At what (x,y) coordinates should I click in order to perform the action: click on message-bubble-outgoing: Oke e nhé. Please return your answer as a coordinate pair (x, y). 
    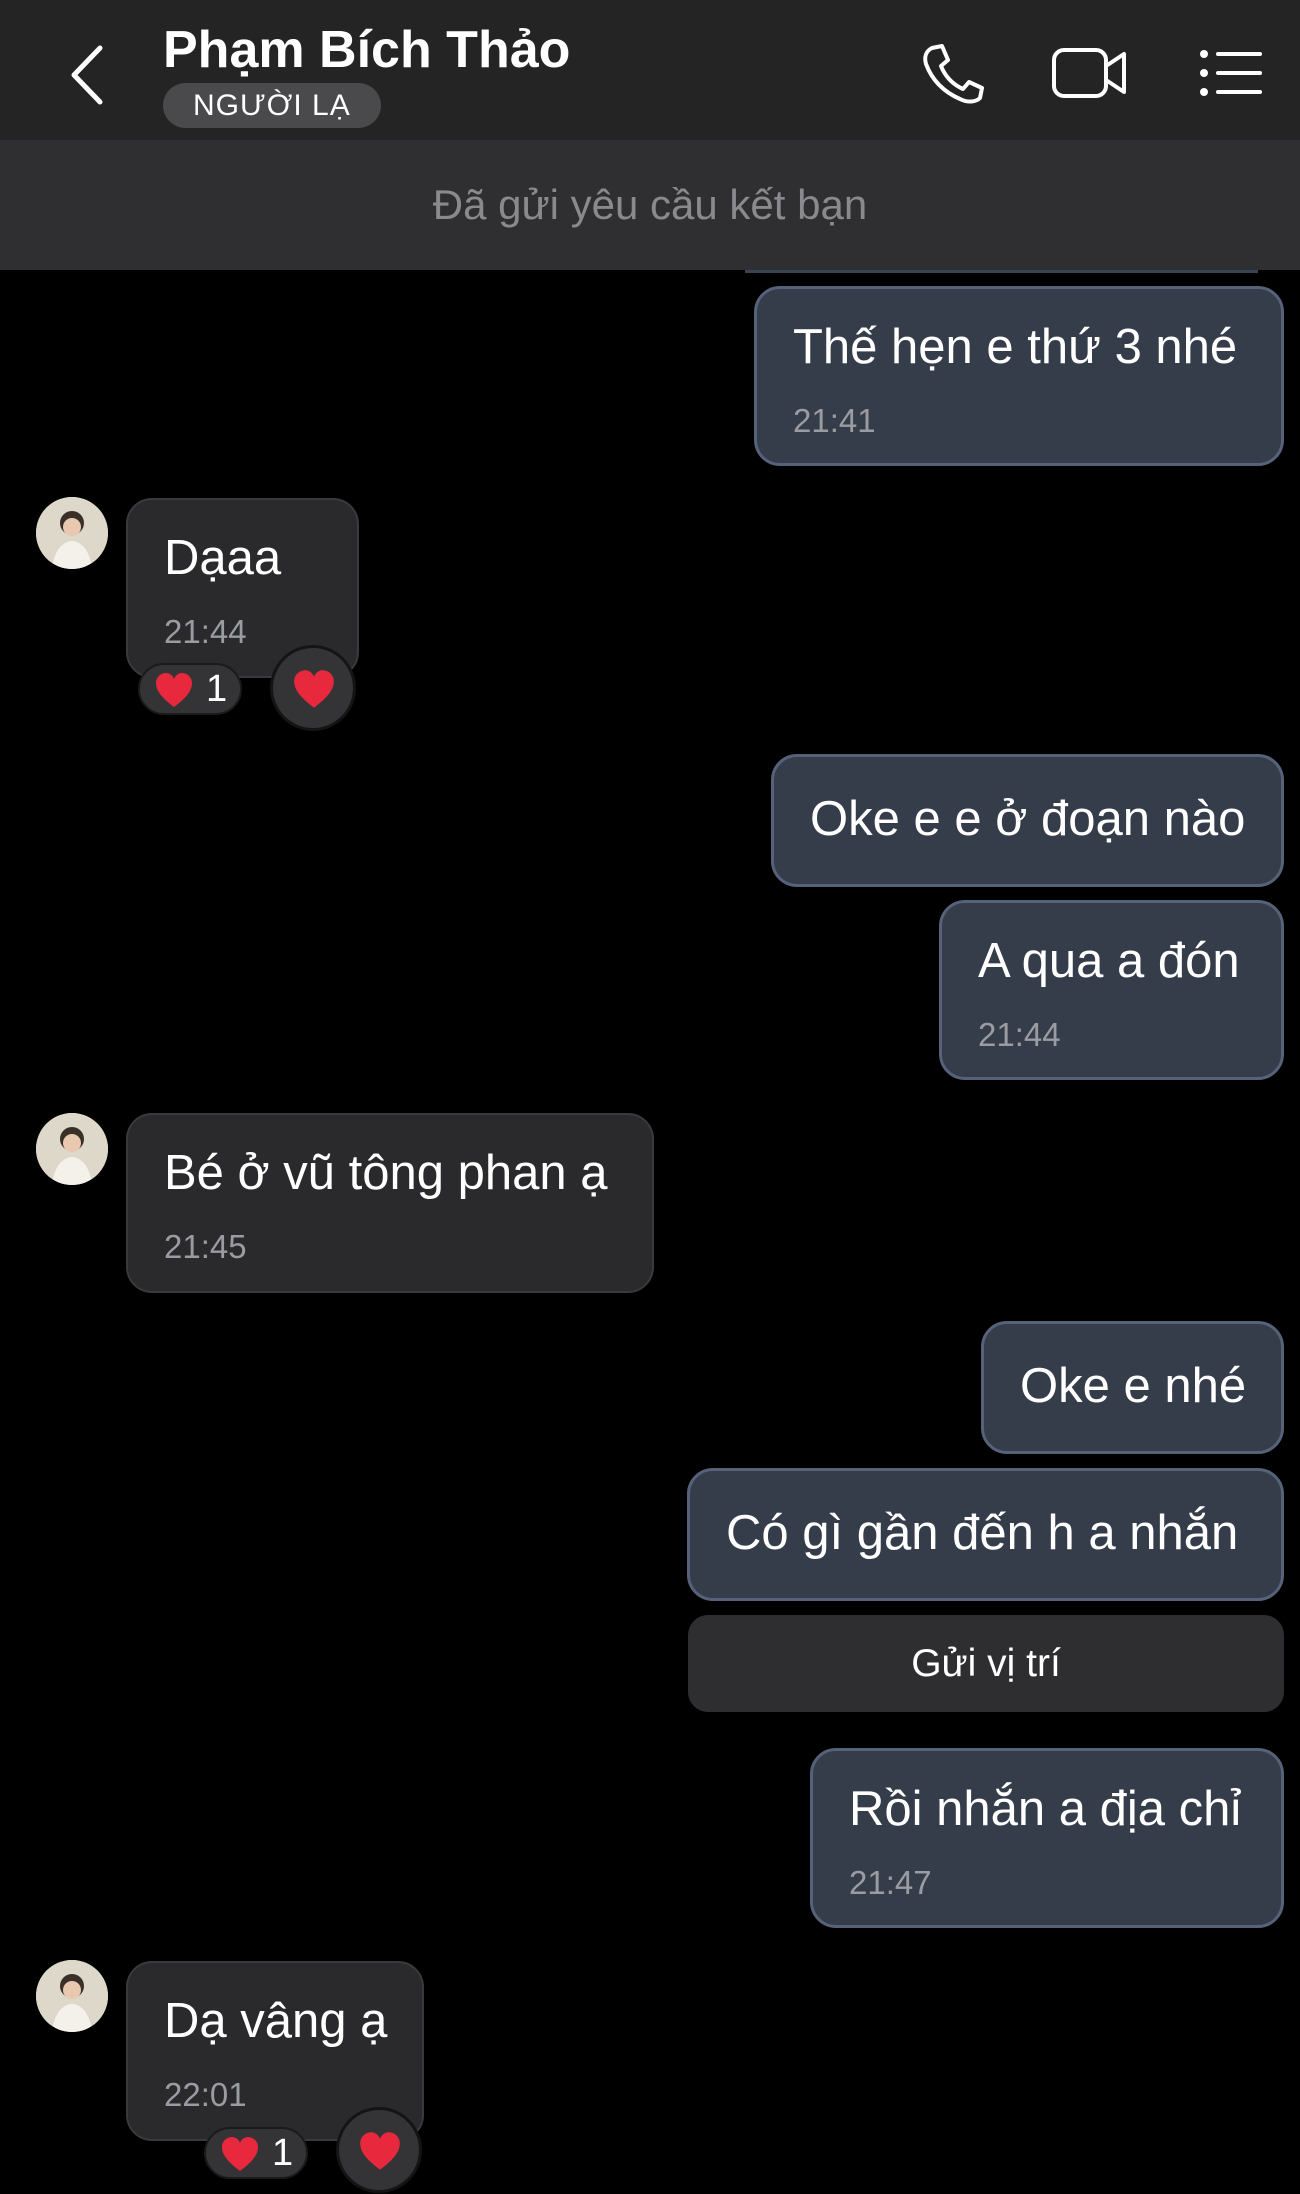
    Looking at the image, I should click on (1132, 1387).